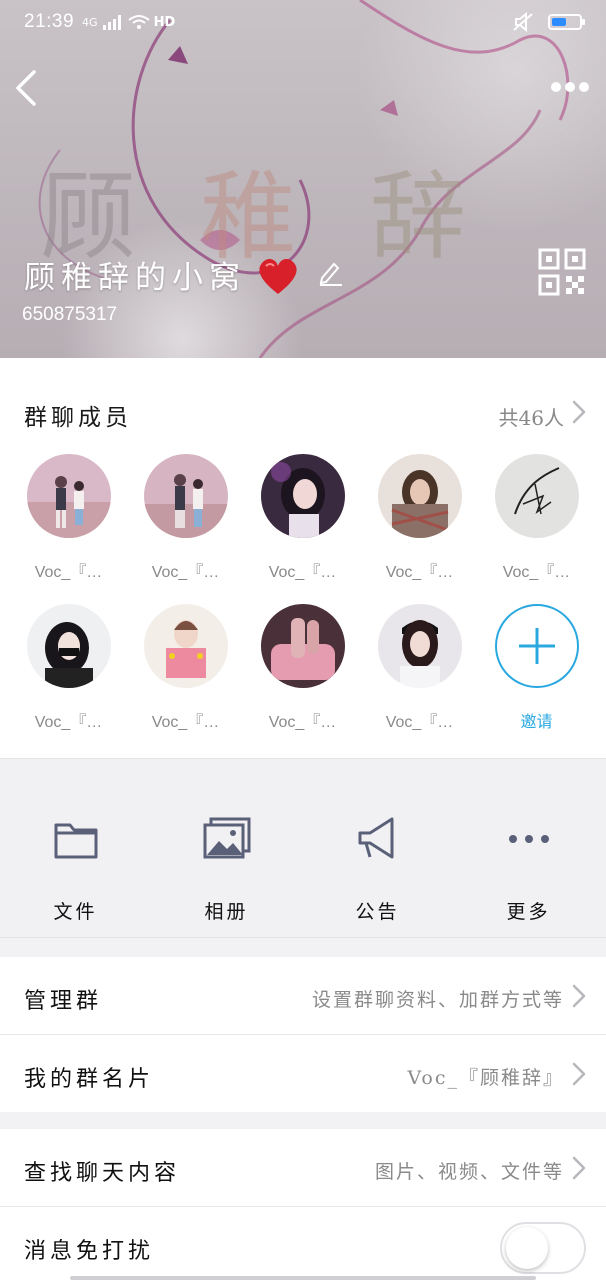 The height and width of the screenshot is (1280, 606). What do you see at coordinates (138, 22) in the screenshot?
I see `wifi-icon` at bounding box center [138, 22].